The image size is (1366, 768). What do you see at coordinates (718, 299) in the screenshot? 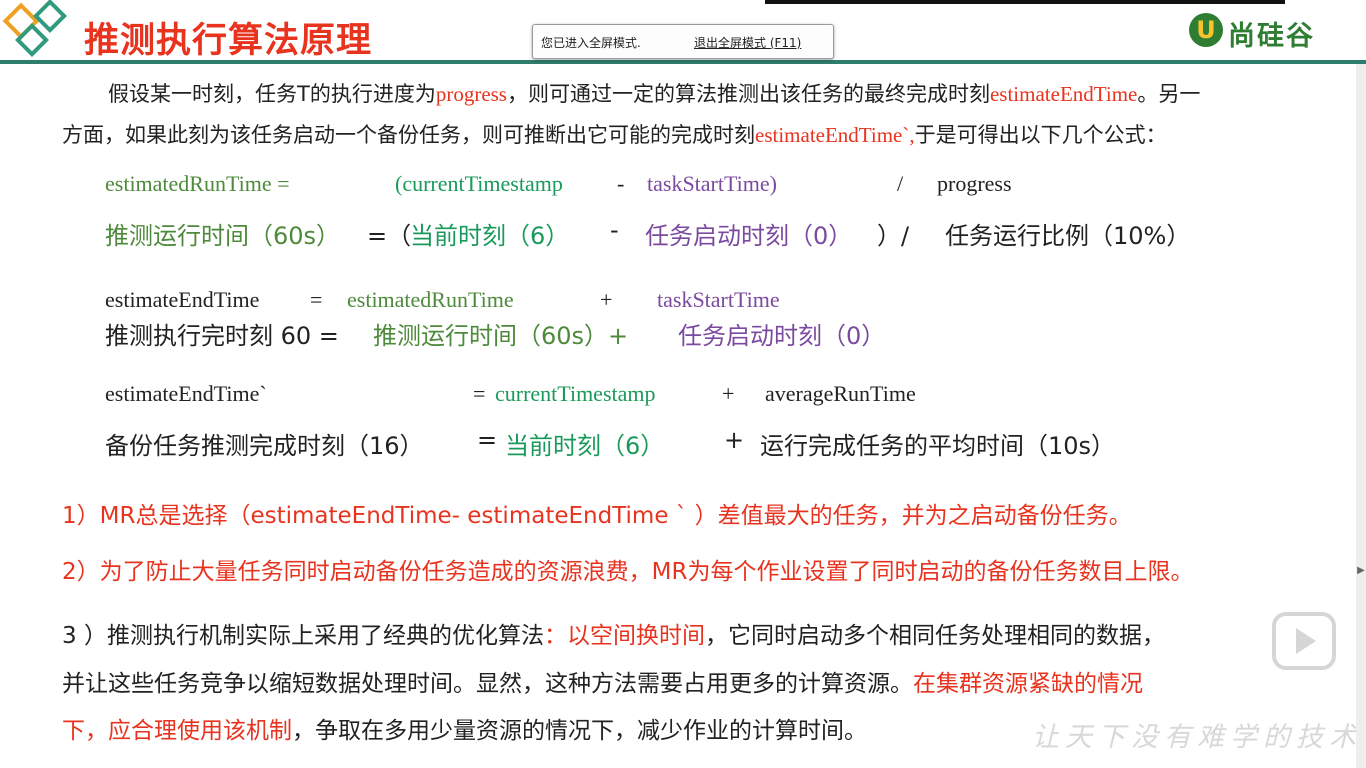
I see `formula2-en-start: taskStartTime` at bounding box center [718, 299].